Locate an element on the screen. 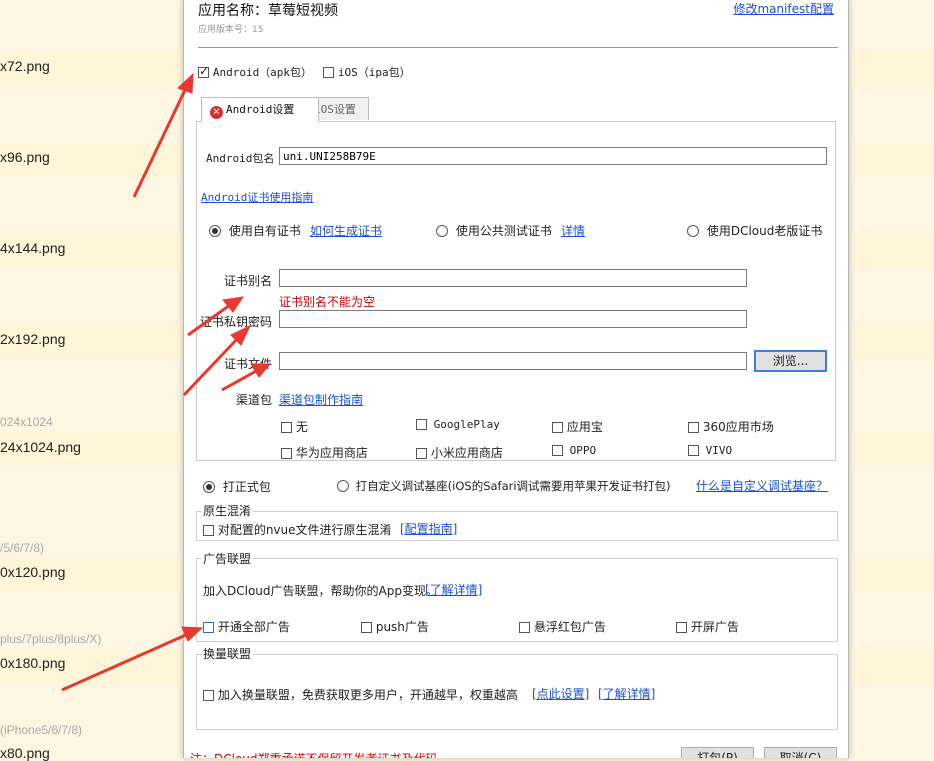 This screenshot has width=934, height=761. channel-option: 应用宝 is located at coordinates (577, 426).